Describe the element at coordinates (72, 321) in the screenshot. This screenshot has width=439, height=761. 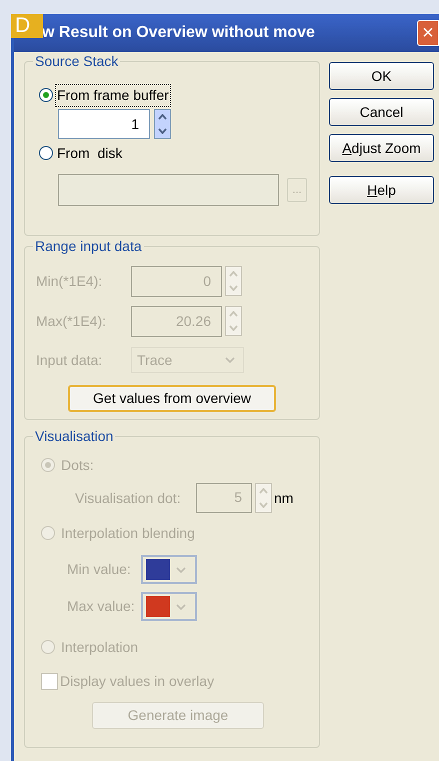
I see `field-label: Max(*1E4):` at that location.